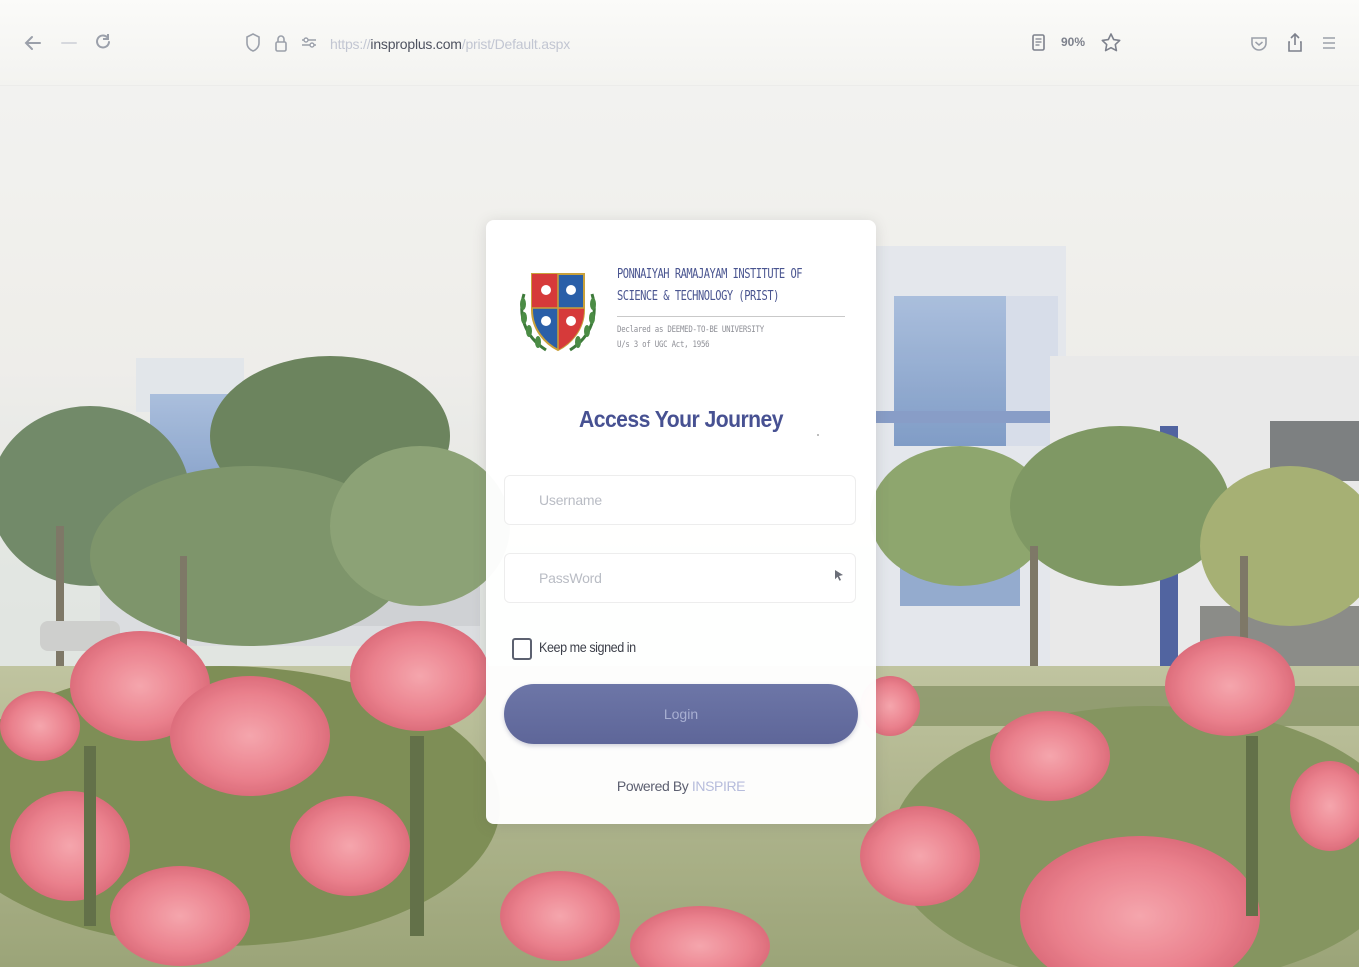  Describe the element at coordinates (652, 786) in the screenshot. I see `powered-by-label: Powered By` at that location.